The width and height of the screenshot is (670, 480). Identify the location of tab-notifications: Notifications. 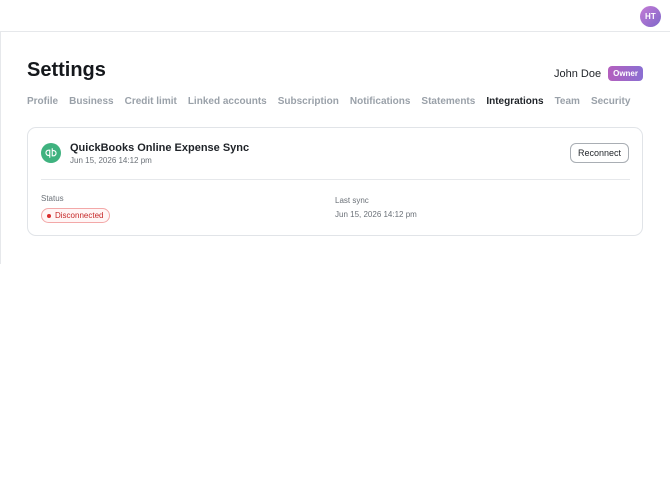
(380, 101).